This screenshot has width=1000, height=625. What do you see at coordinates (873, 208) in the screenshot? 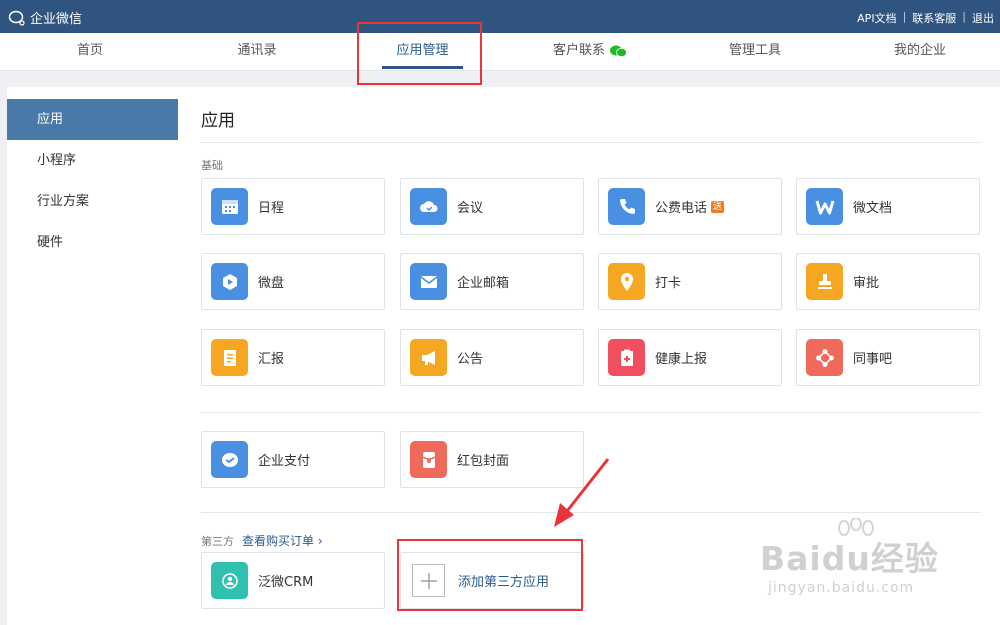
I see `app-name: 微文档` at bounding box center [873, 208].